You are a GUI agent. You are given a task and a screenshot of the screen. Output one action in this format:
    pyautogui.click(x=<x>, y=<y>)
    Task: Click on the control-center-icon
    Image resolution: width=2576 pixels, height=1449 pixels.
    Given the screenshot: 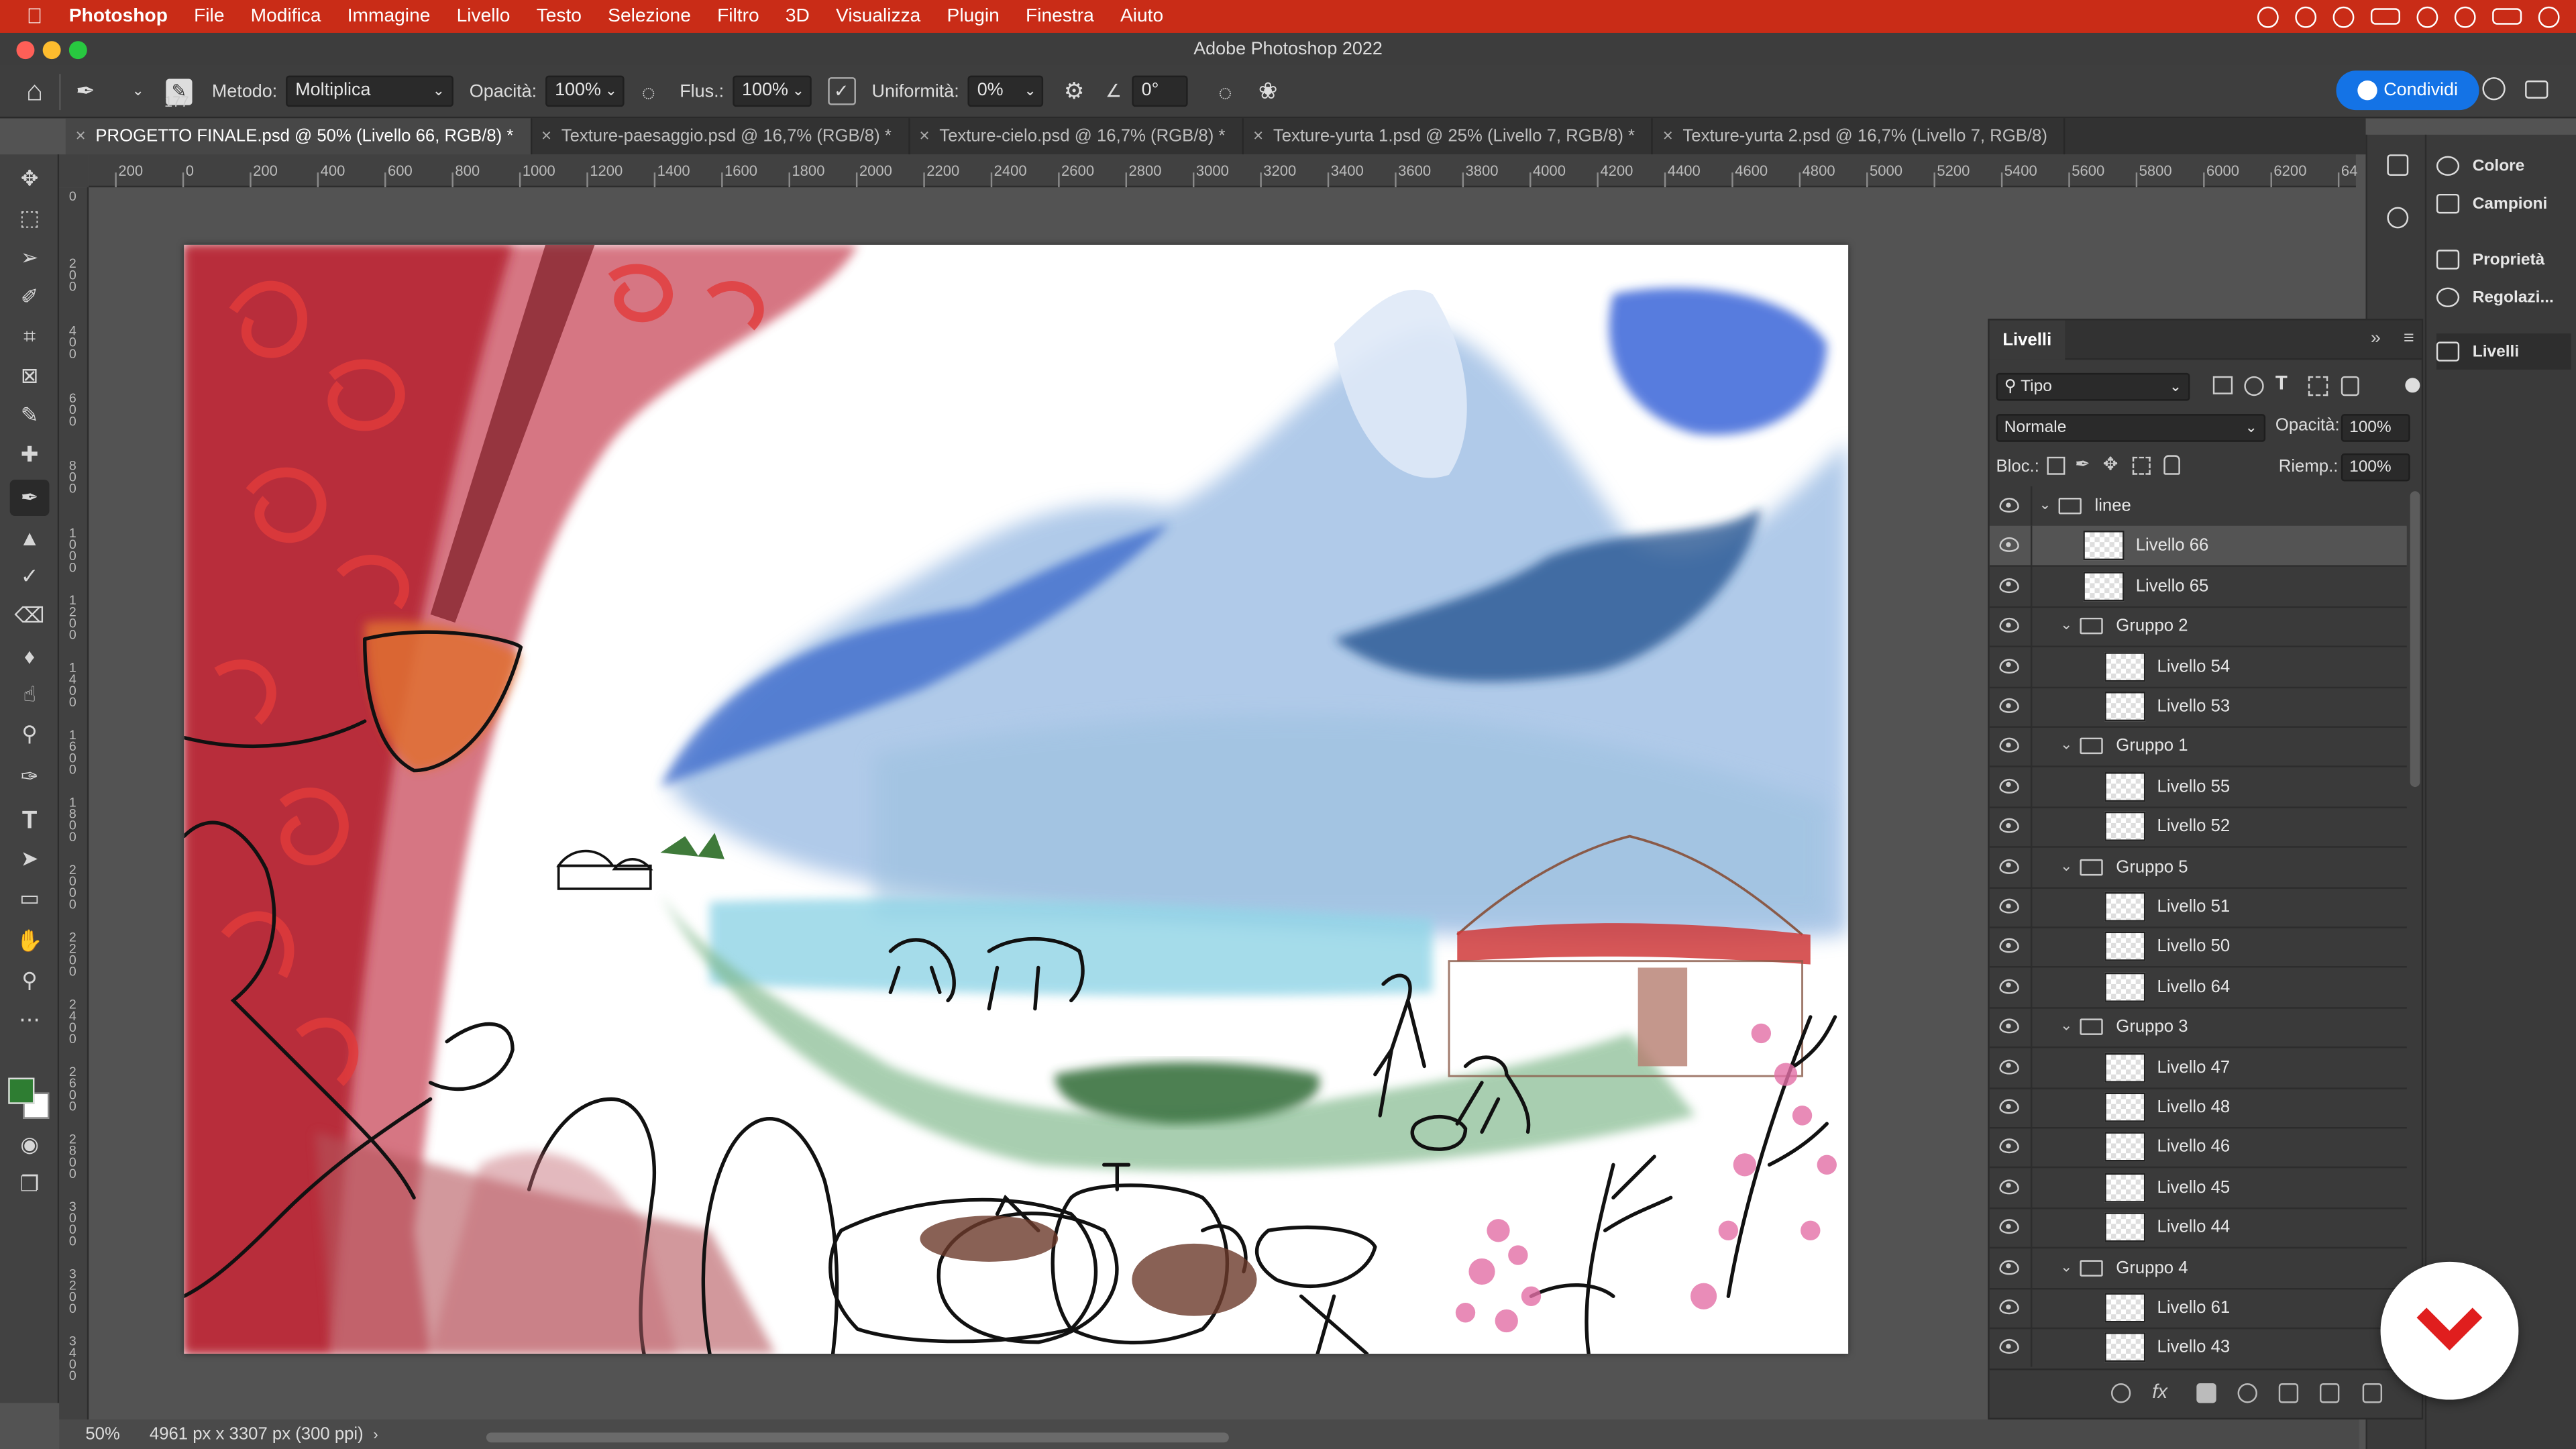 What is the action you would take?
    pyautogui.click(x=2507, y=16)
    